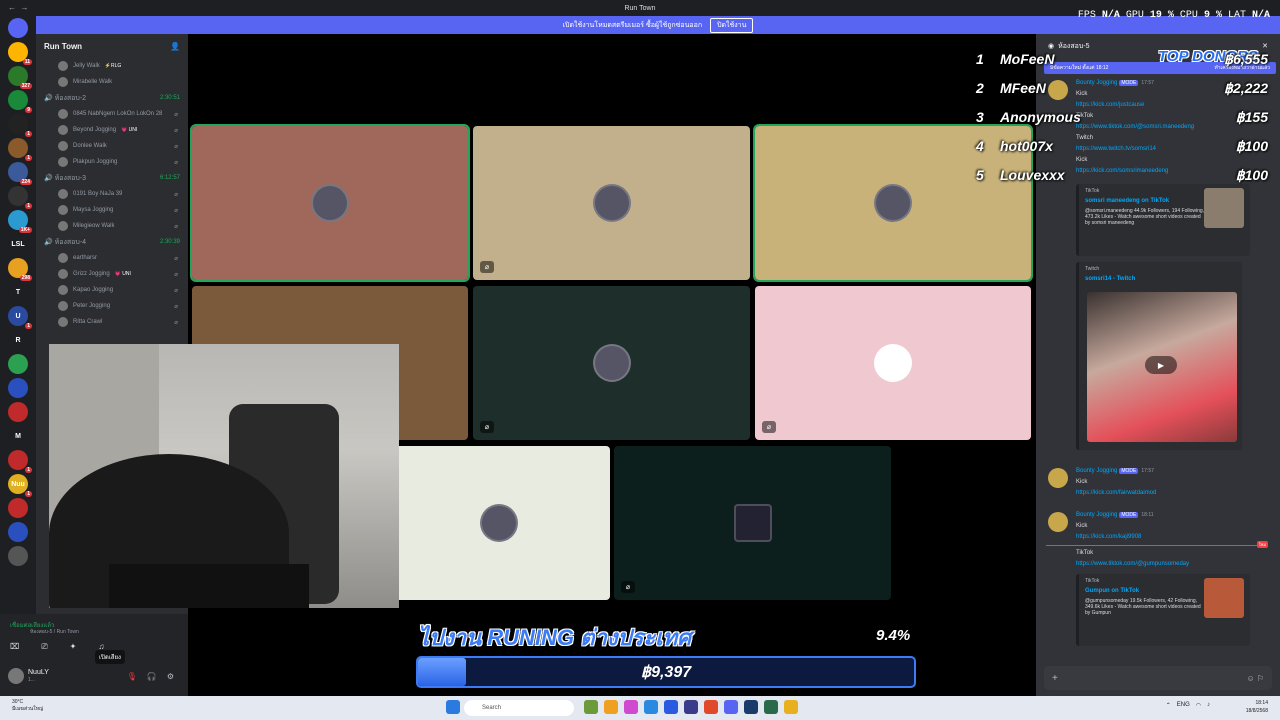 The image size is (1280, 720). I want to click on chat-input: + ☺ ⚐, so click(1158, 678).